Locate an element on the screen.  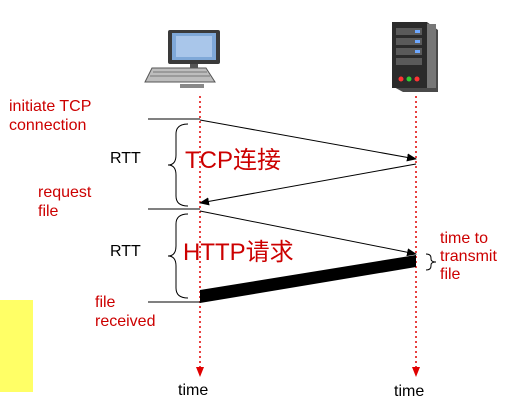
time-to-transmit-label-1: time to is located at coordinates (464, 238).